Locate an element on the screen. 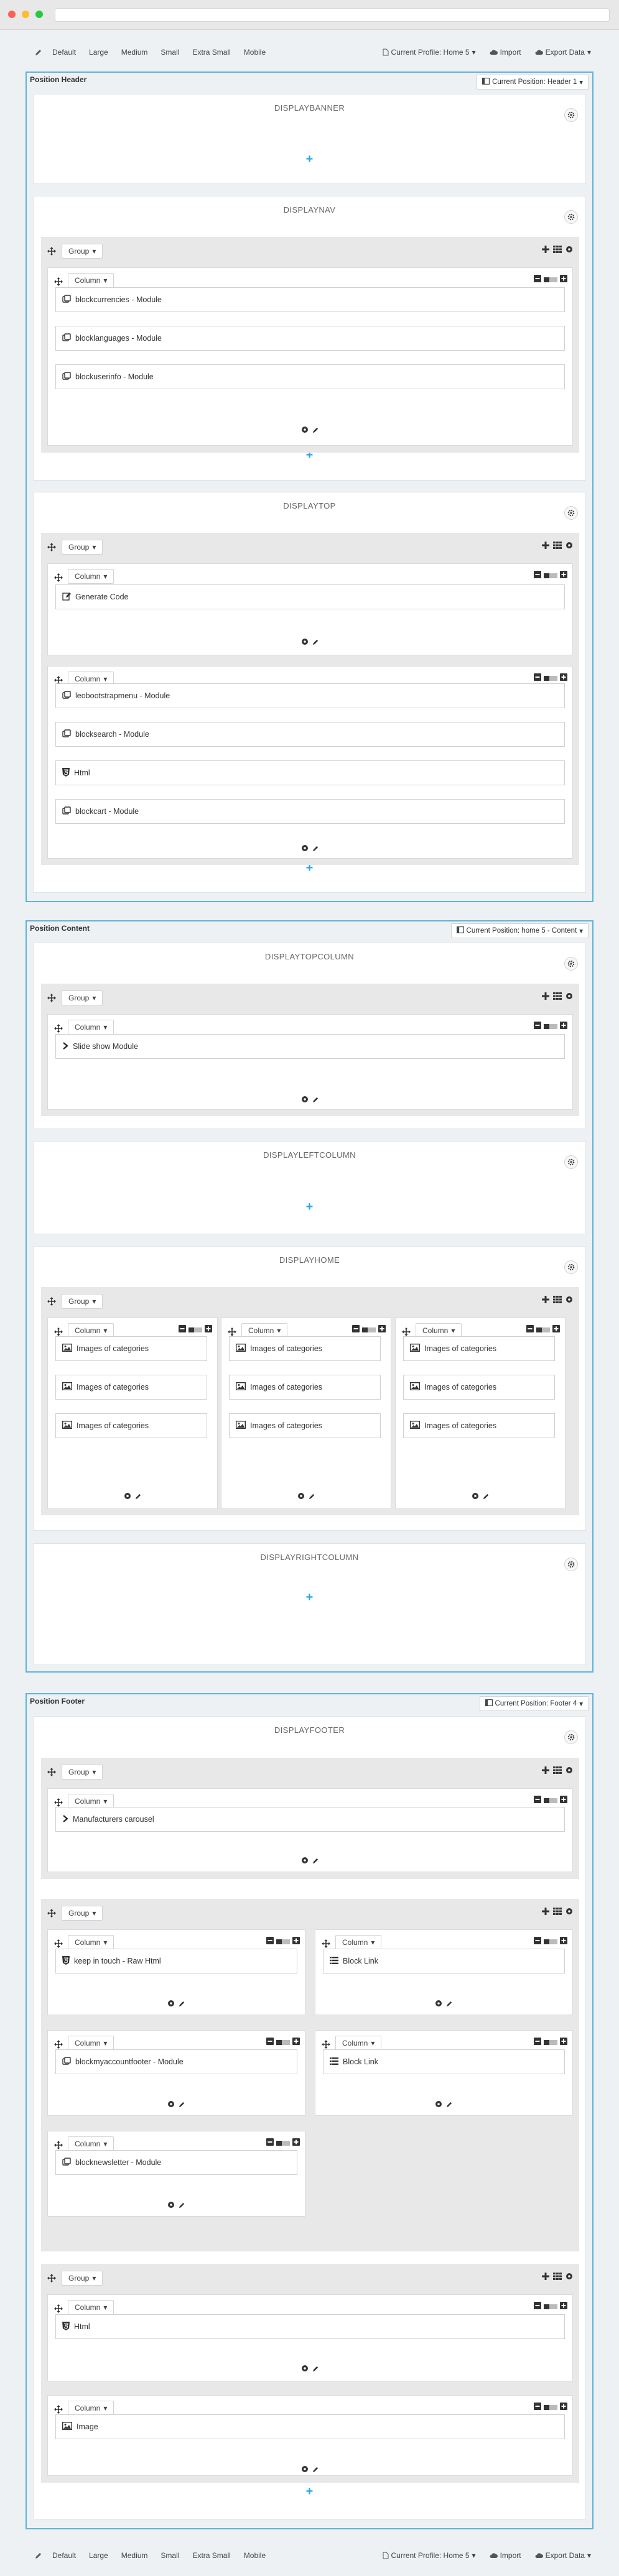  module-item: Manufacturers carousel is located at coordinates (310, 1819).